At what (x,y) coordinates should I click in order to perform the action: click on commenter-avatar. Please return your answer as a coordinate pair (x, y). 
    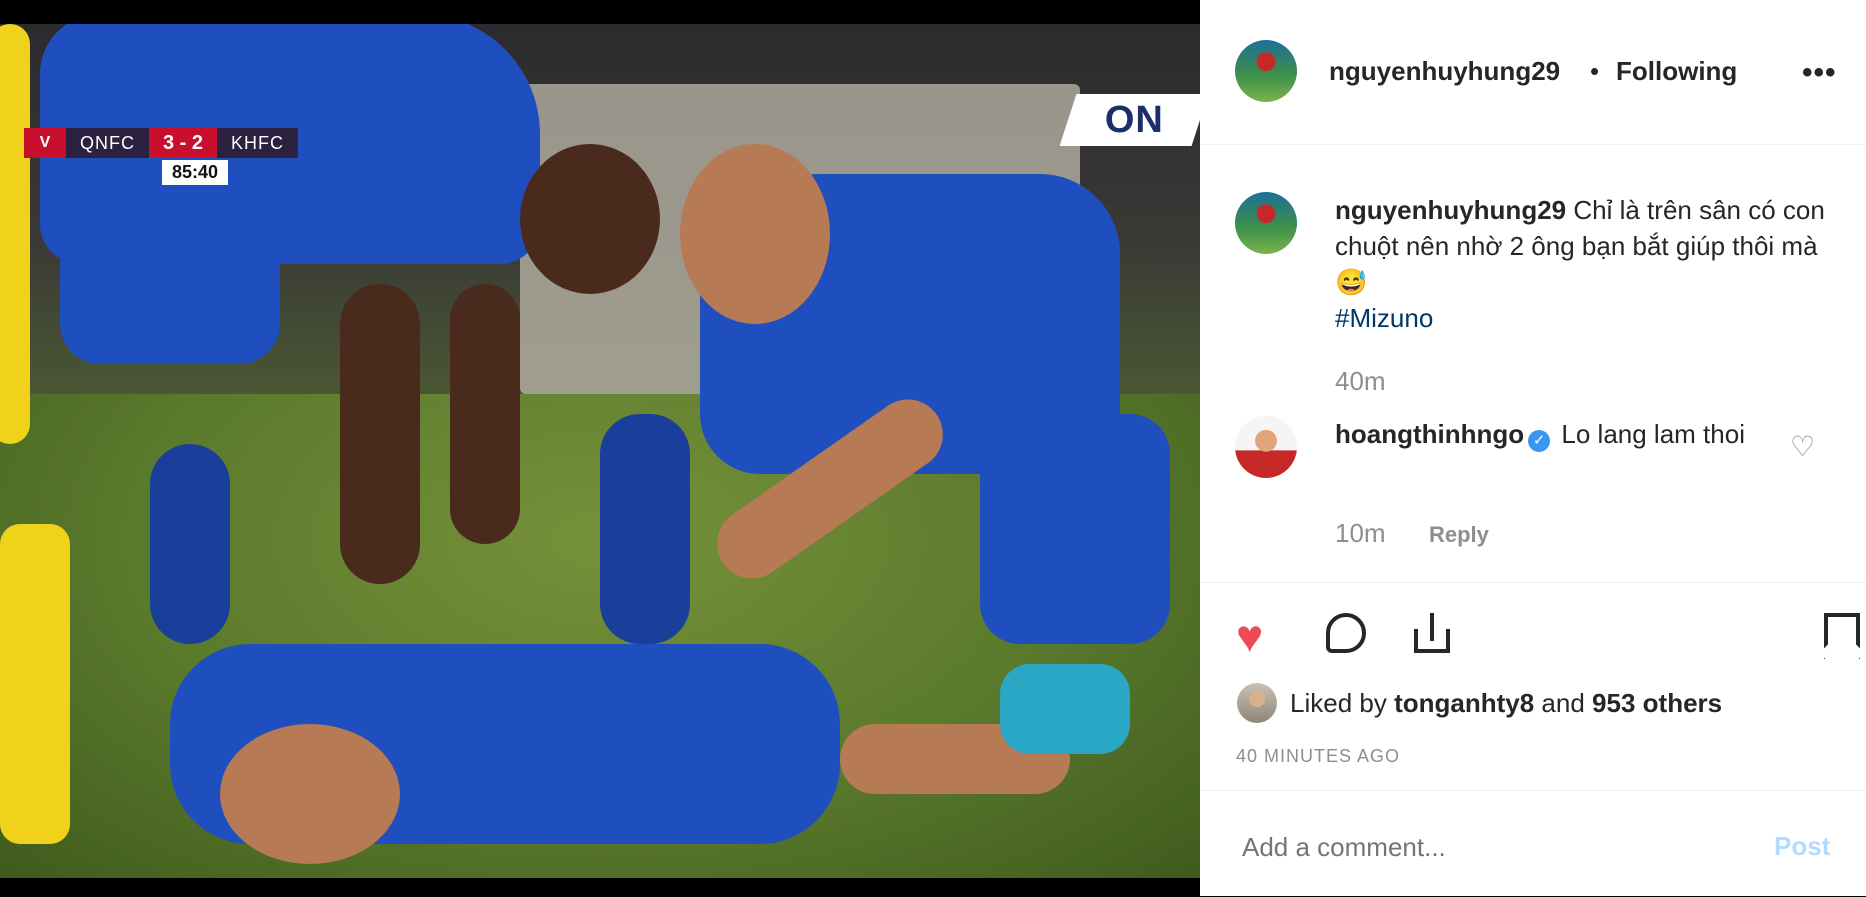
    Looking at the image, I should click on (1266, 447).